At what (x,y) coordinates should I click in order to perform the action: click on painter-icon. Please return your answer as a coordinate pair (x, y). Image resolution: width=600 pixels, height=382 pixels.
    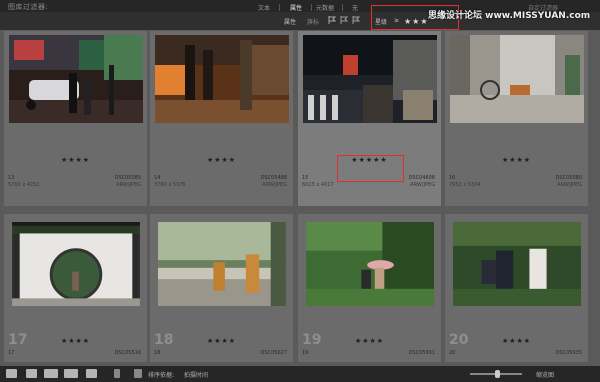
    Looking at the image, I should click on (117, 373).